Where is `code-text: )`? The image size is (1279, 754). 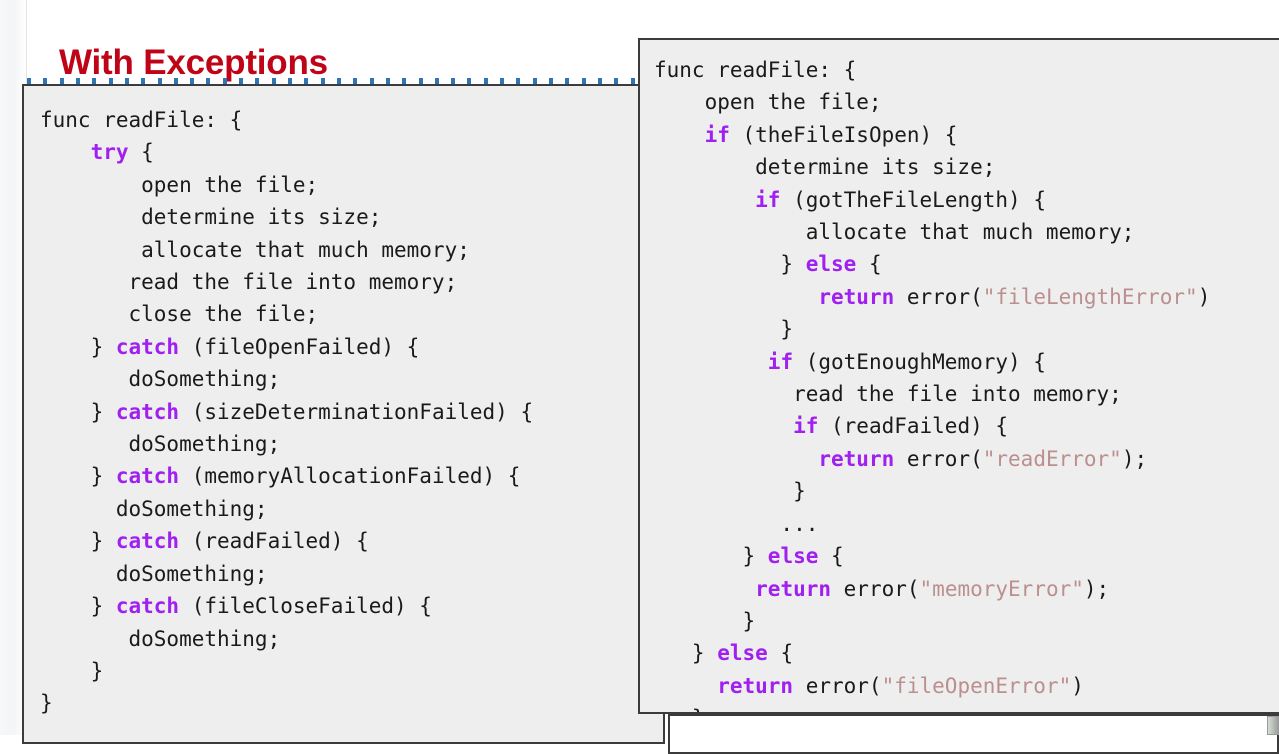 code-text: ) is located at coordinates (1077, 685).